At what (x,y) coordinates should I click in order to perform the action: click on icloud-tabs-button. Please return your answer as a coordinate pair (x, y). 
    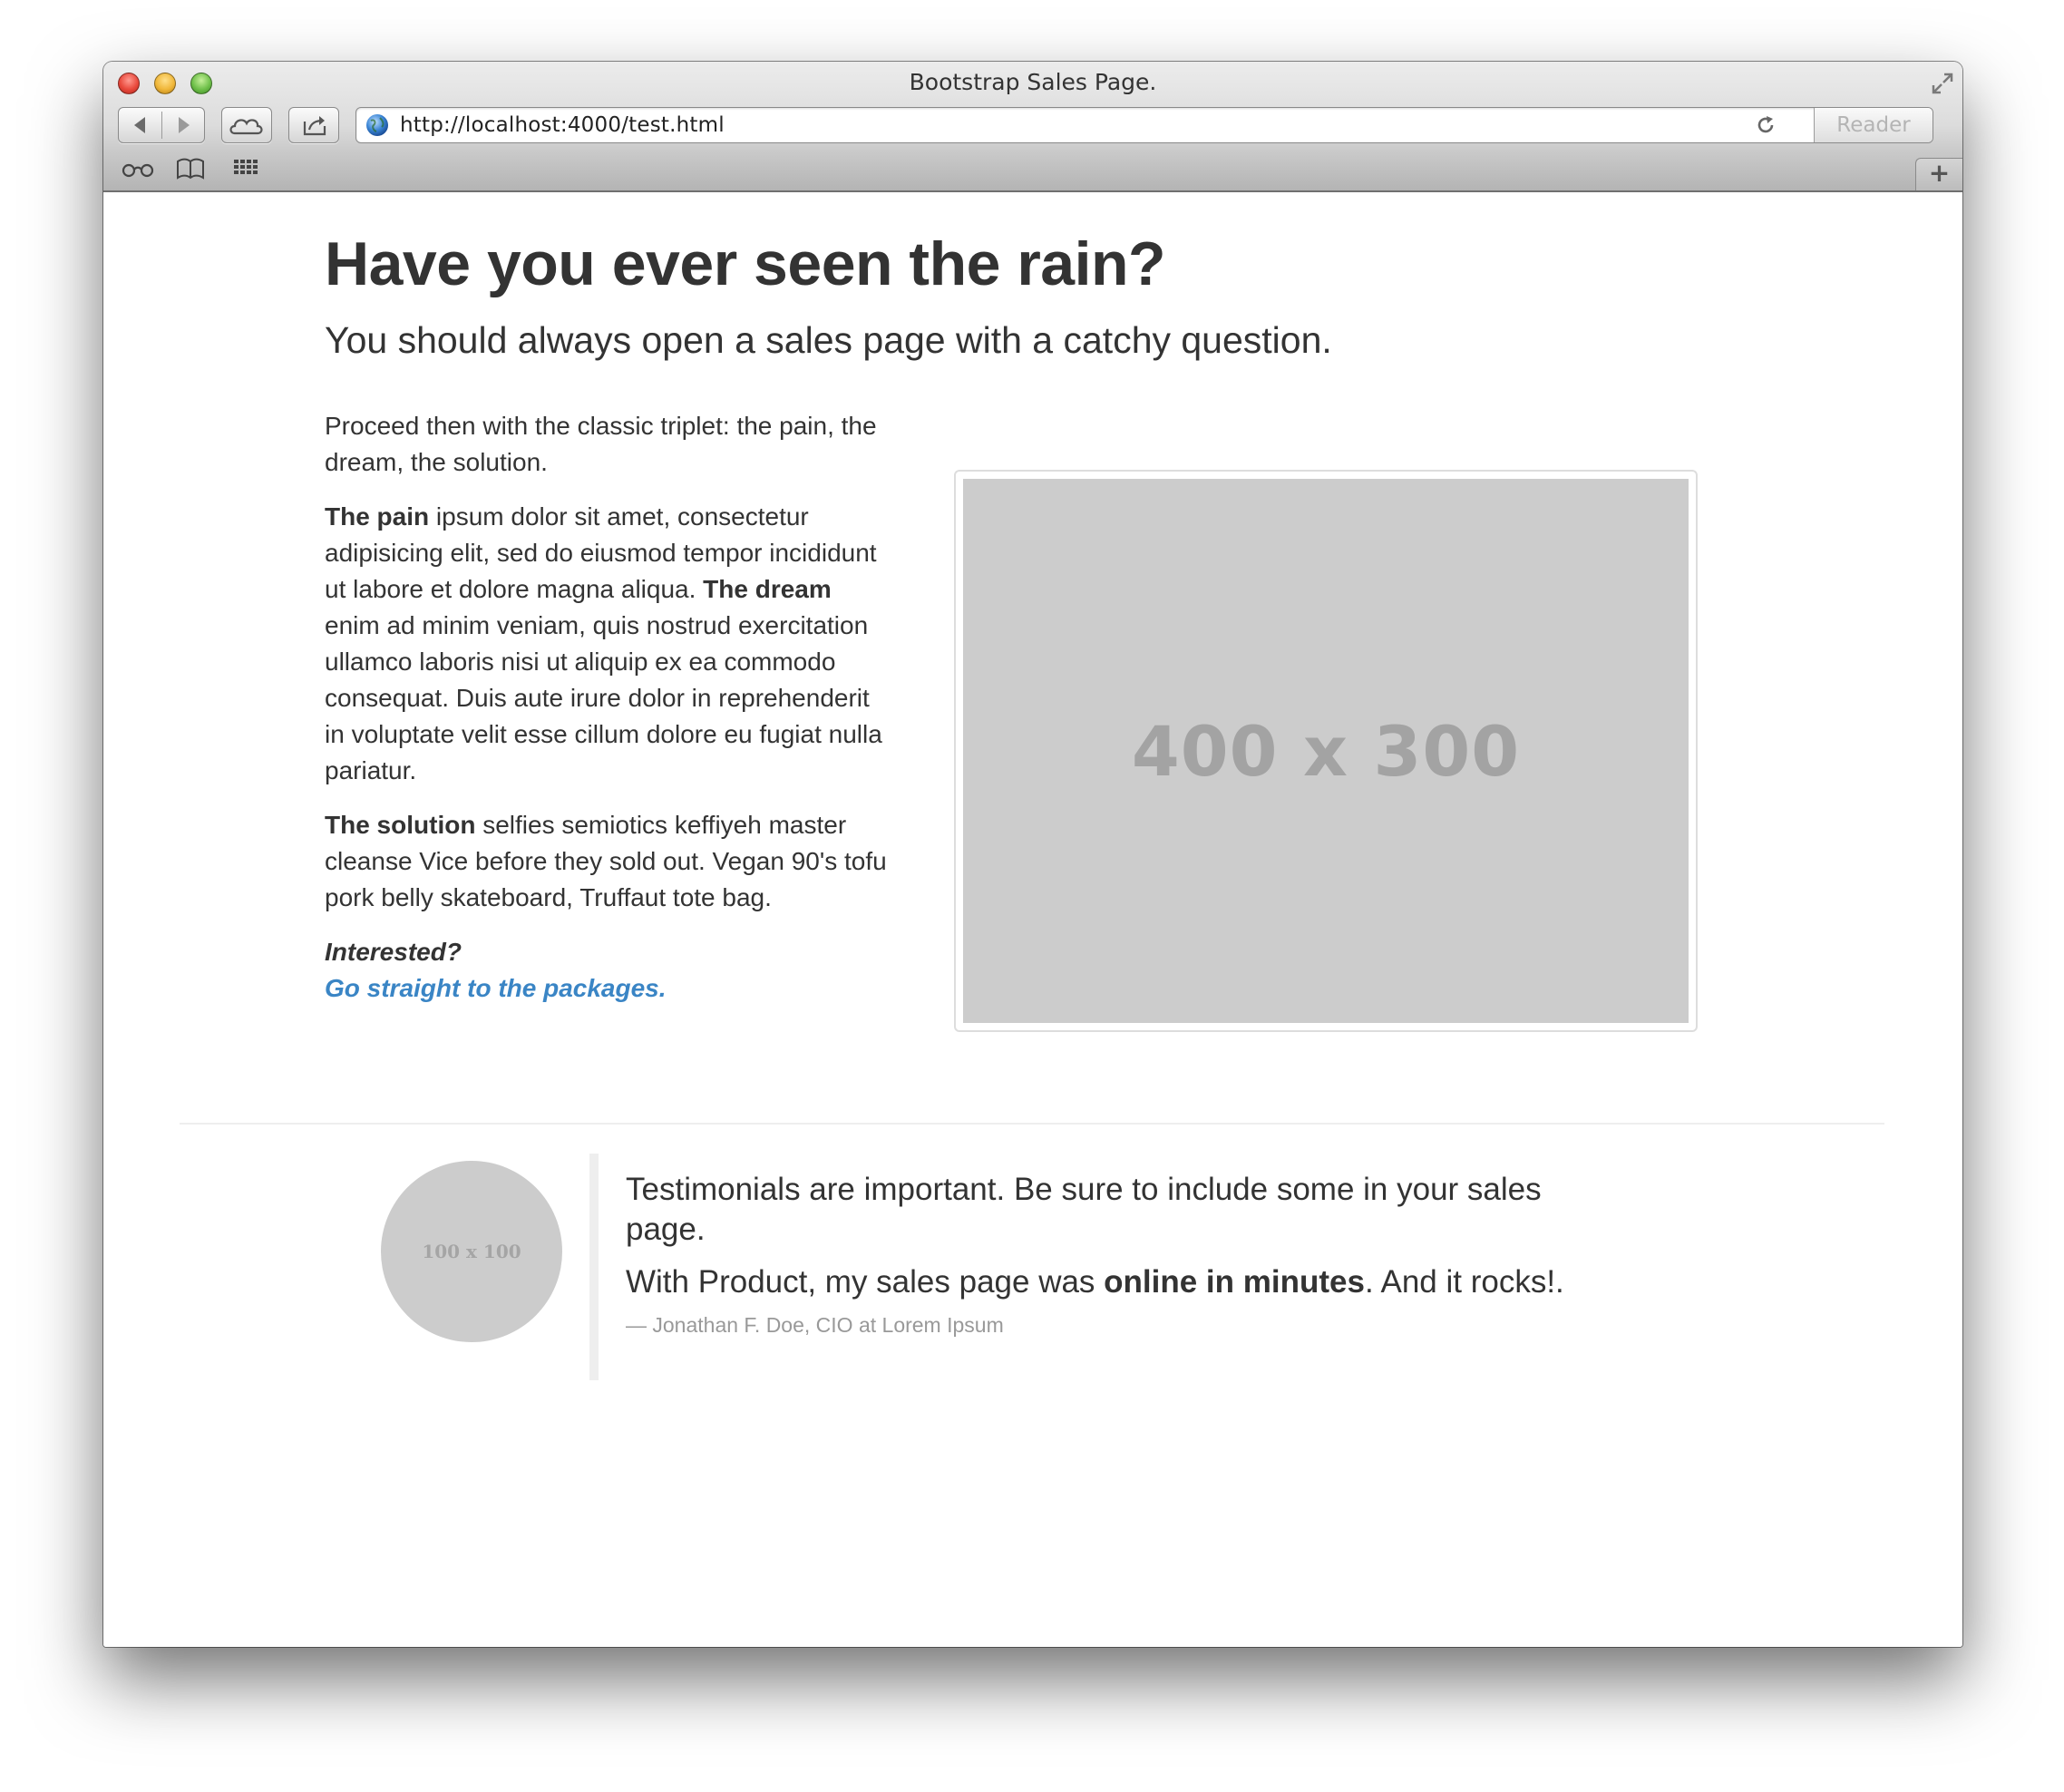
    Looking at the image, I should click on (246, 125).